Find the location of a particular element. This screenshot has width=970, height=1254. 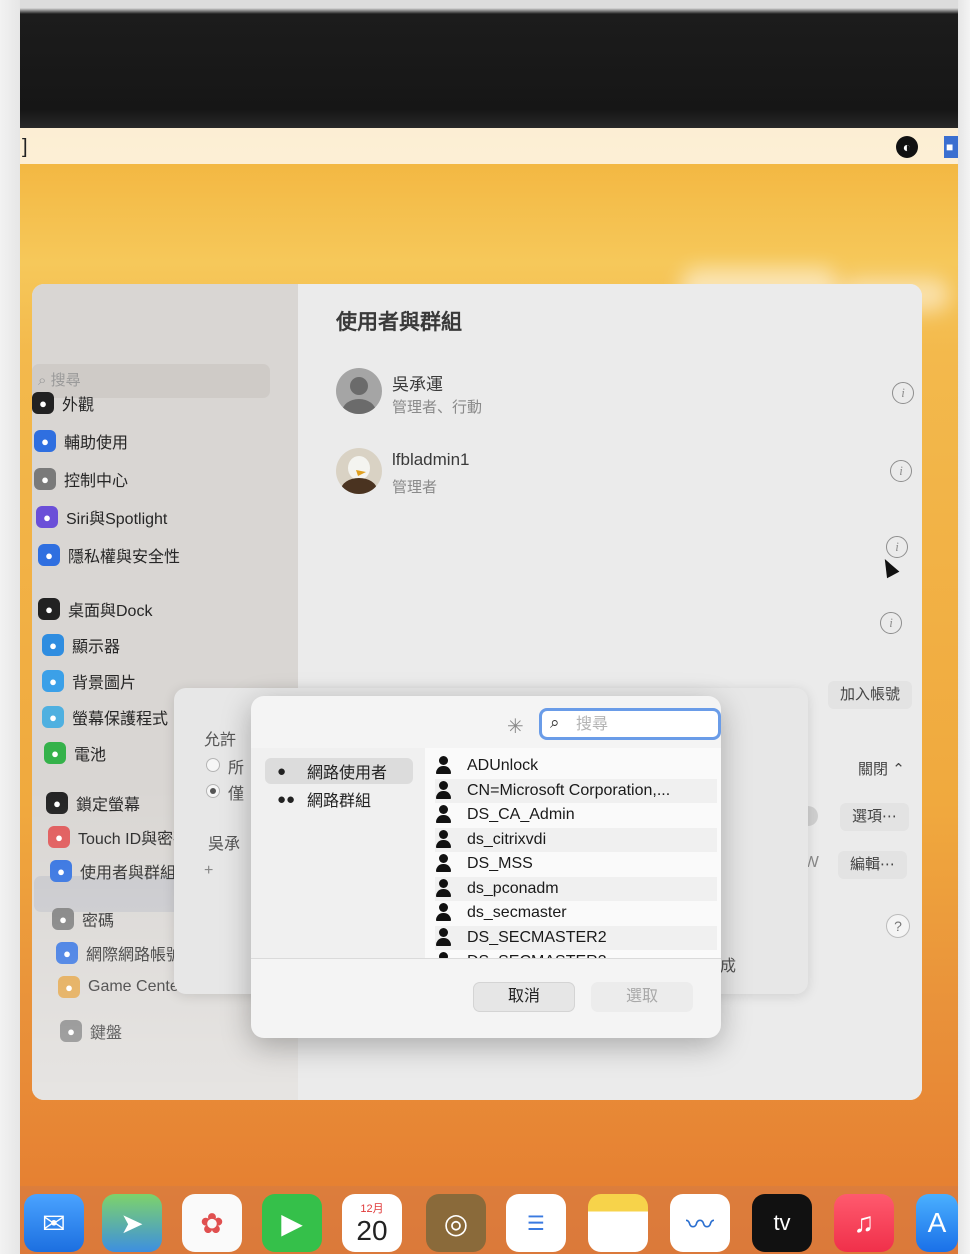

user-role: 管理者 is located at coordinates (415, 487).